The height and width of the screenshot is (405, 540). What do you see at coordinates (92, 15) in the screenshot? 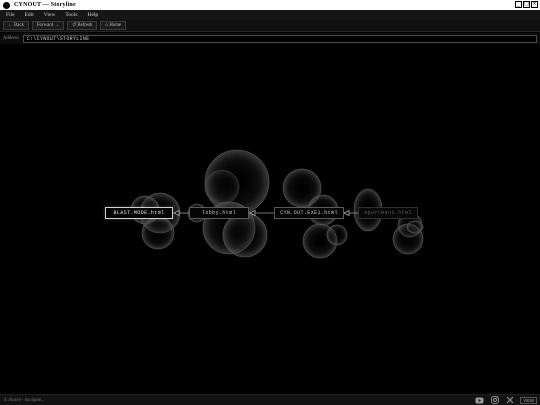
I see `menu-help: Help` at bounding box center [92, 15].